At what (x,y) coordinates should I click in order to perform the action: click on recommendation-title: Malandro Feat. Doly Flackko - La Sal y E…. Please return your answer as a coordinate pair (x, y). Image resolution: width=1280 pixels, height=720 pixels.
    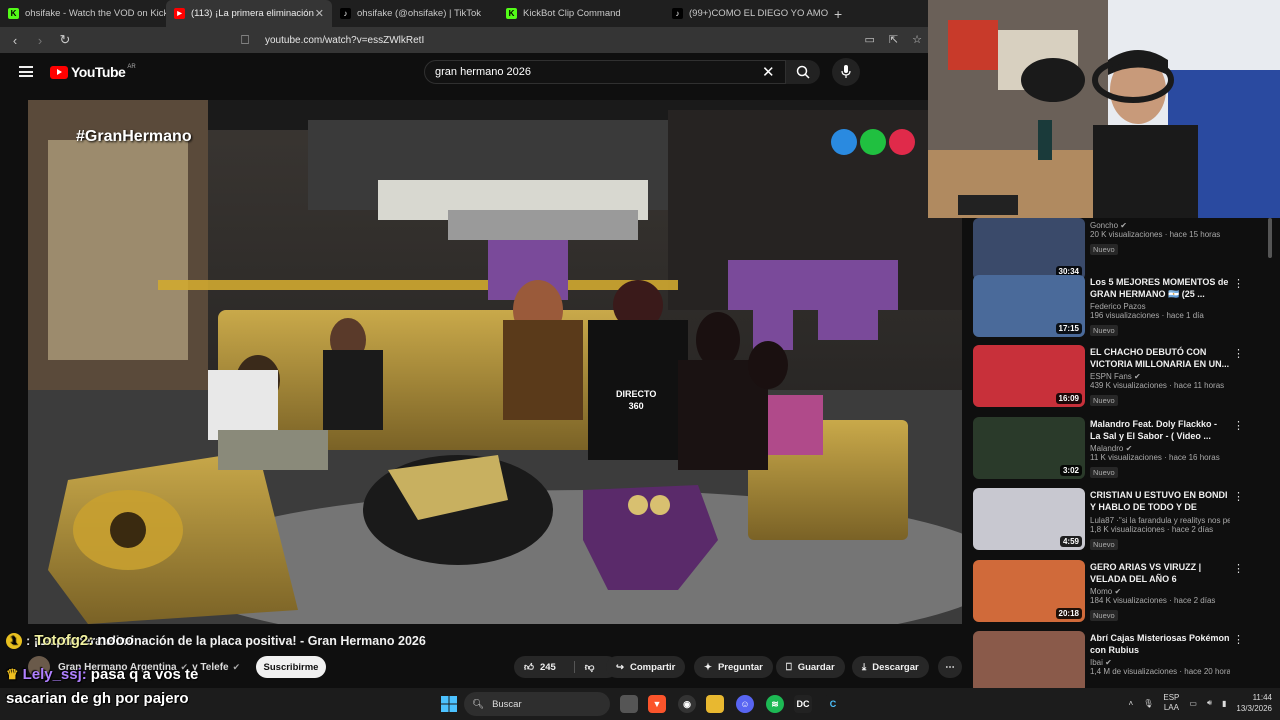
    Looking at the image, I should click on (1160, 430).